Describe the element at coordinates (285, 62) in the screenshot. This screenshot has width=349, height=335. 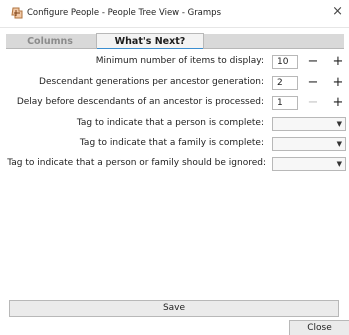
I see `min-items-input: 10` at that location.